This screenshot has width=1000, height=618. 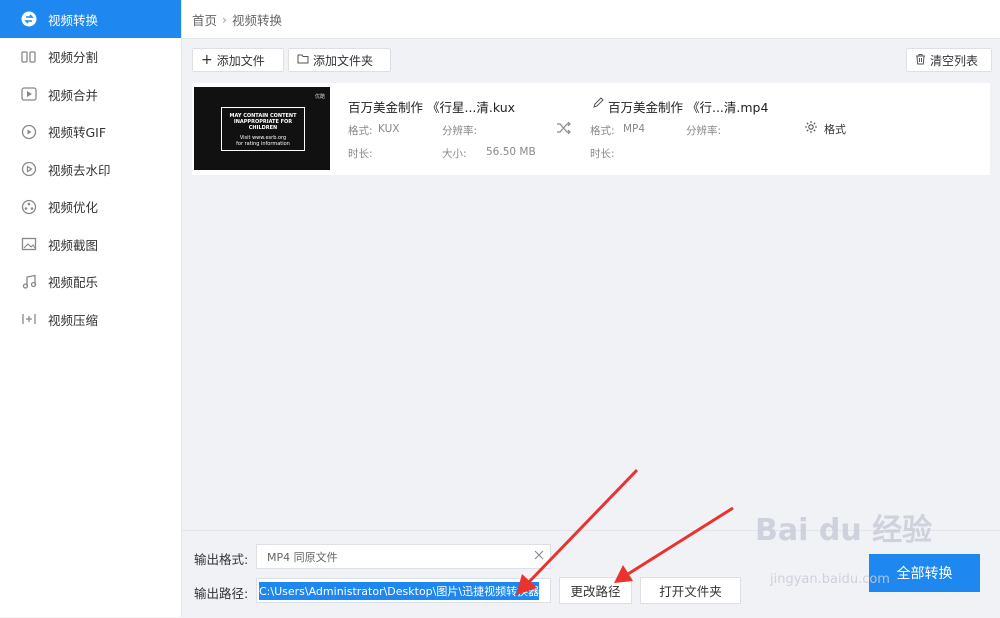 What do you see at coordinates (674, 544) in the screenshot?
I see `arrow-to-change-path-icon` at bounding box center [674, 544].